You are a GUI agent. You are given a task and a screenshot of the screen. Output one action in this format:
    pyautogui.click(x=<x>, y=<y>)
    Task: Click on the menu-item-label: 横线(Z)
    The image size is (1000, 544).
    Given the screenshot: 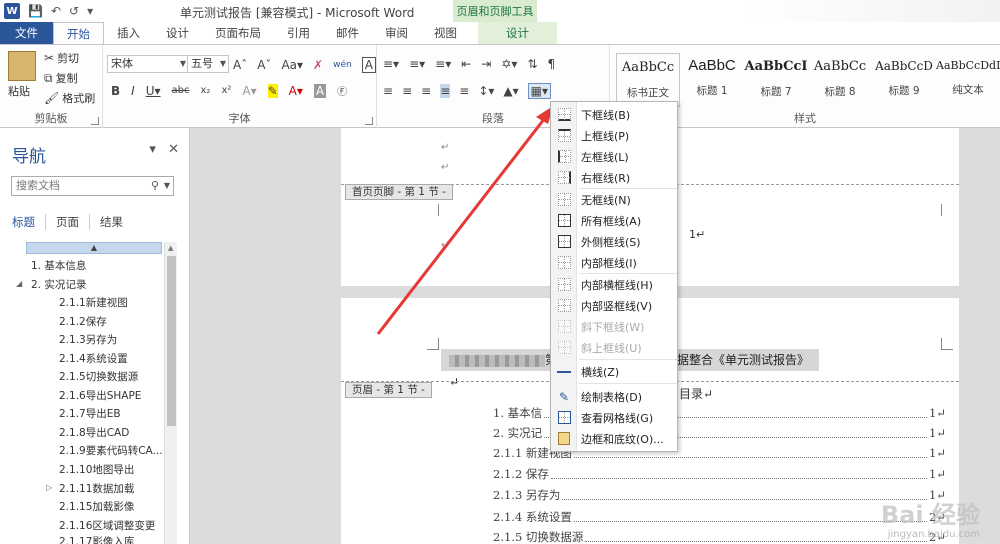 What is the action you would take?
    pyautogui.click(x=600, y=372)
    